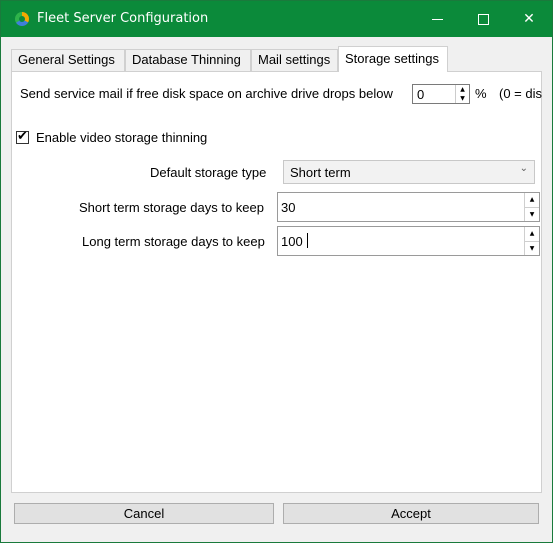 Image resolution: width=553 pixels, height=543 pixels. What do you see at coordinates (481, 93) in the screenshot?
I see `percent-label: %` at bounding box center [481, 93].